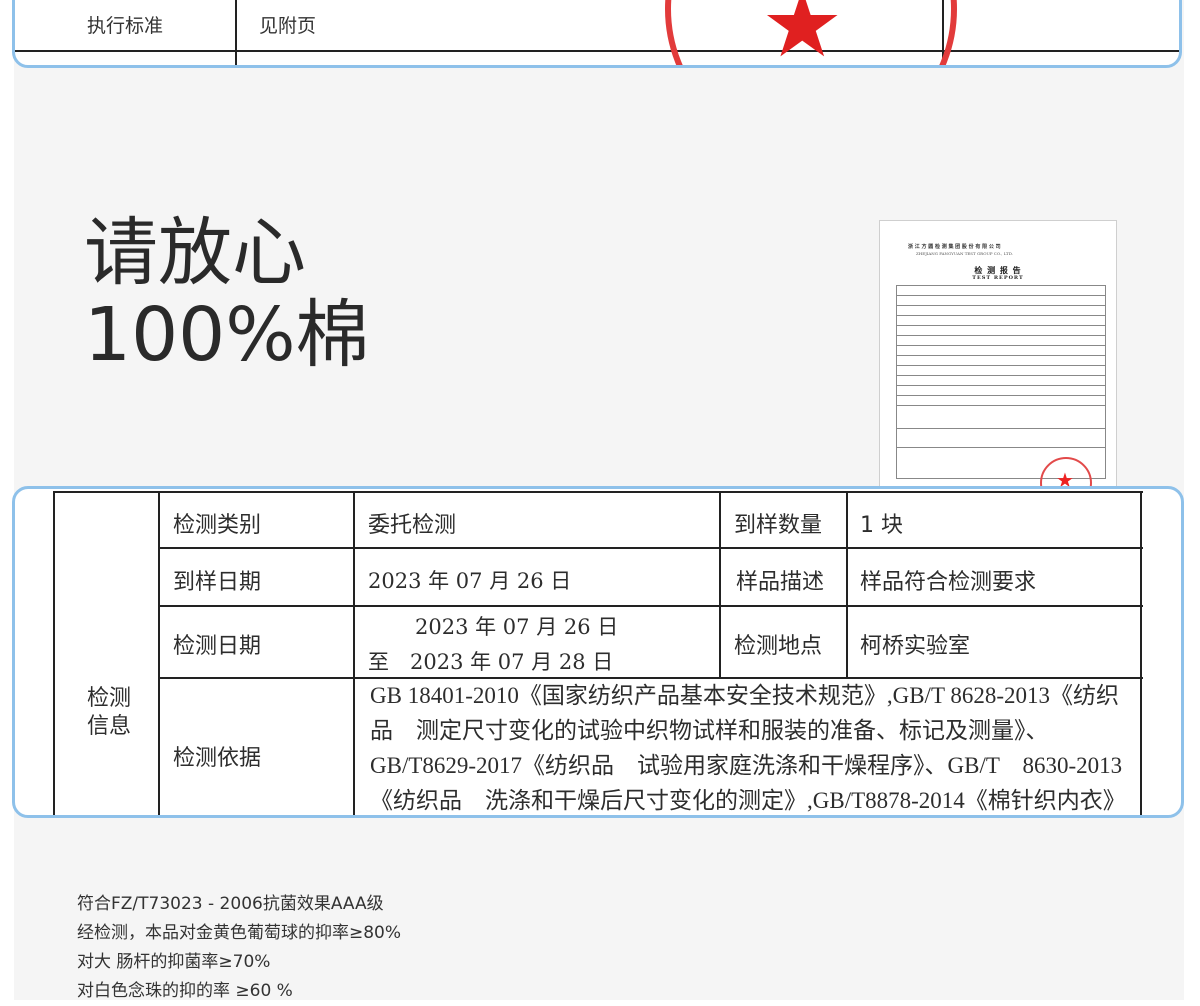 This screenshot has height=1006, width=1200. Describe the element at coordinates (185, 991) in the screenshot. I see `note-line: 对白色念珠的抑的率 ≥60 %` at that location.